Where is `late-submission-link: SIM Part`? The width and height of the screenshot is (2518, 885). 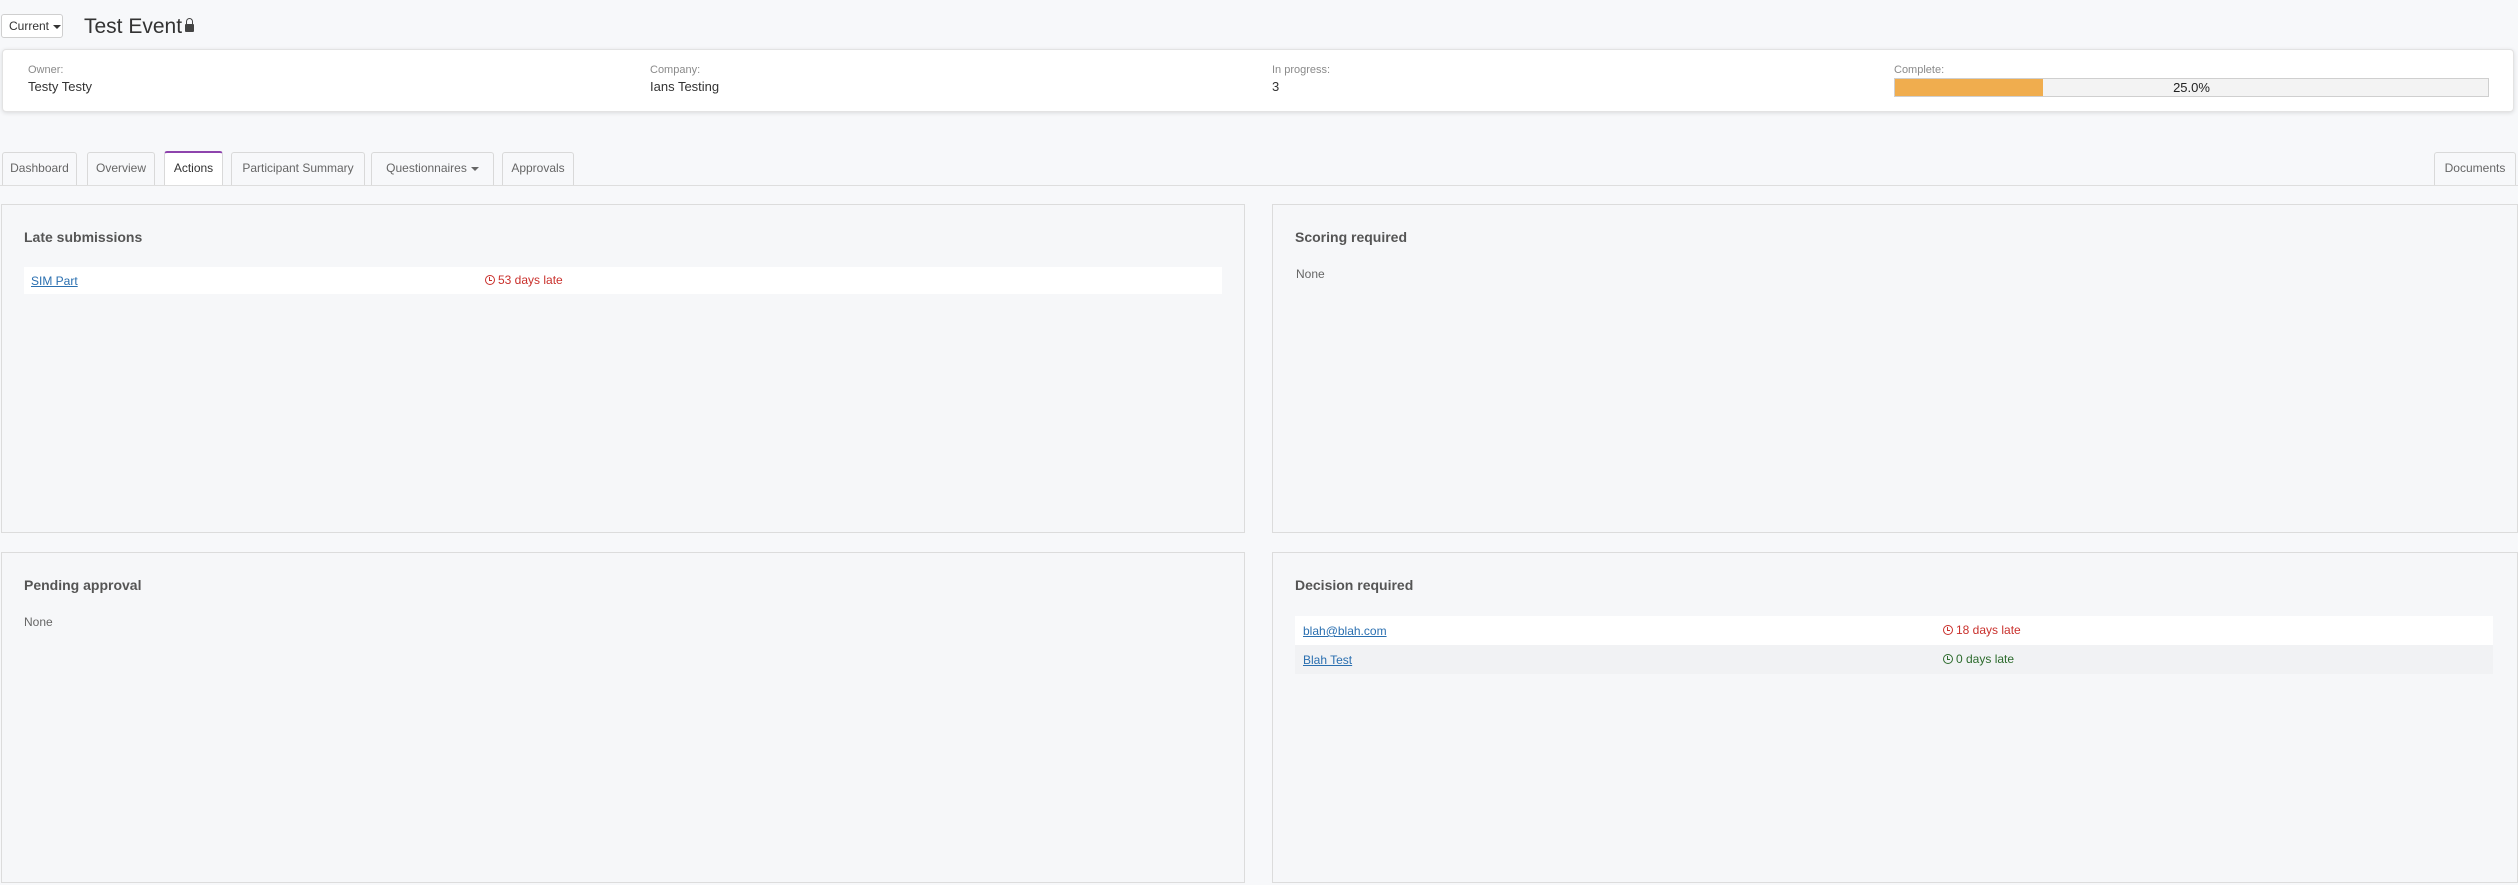
late-submission-link: SIM Part is located at coordinates (54, 281).